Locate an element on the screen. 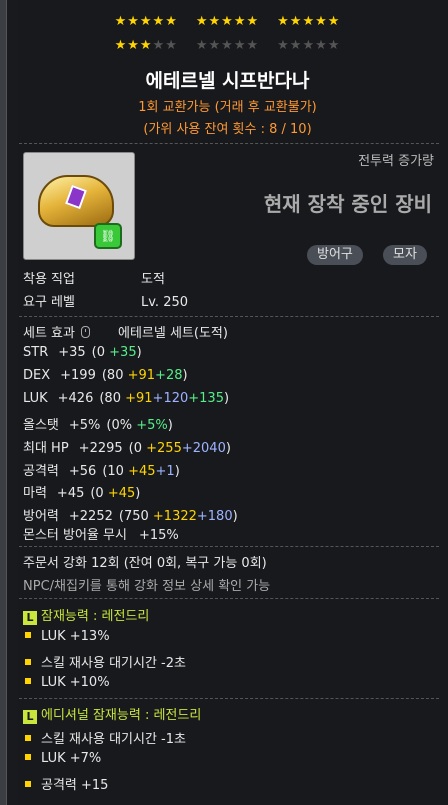 This screenshot has height=805, width=448. scroll-upgrade-info: 주문서 강화 12회 (잔여 0회, 복구 가능 0회) is located at coordinates (145, 563).